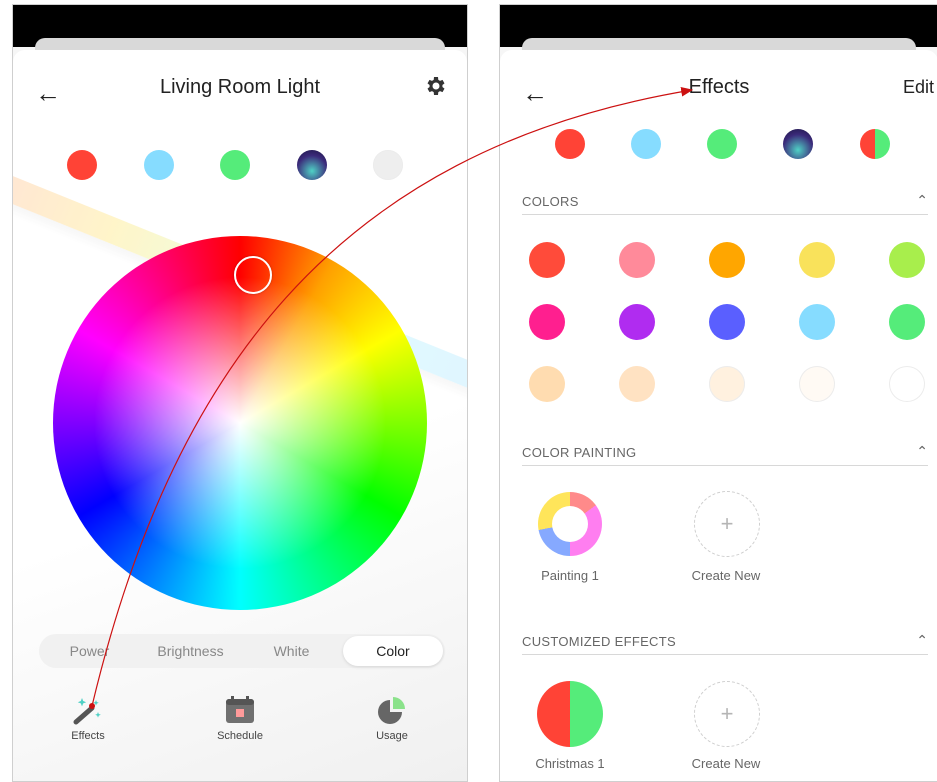 This screenshot has height=782, width=937. What do you see at coordinates (725, 643) in the screenshot?
I see `customized-effects-section-header: CUSTOMIZED EFFECTS ⌃` at bounding box center [725, 643].